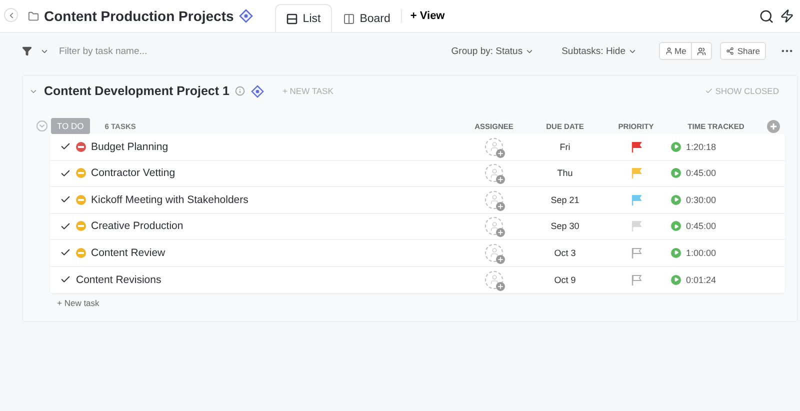 The width and height of the screenshot is (800, 411). I want to click on people-icon, so click(701, 51).